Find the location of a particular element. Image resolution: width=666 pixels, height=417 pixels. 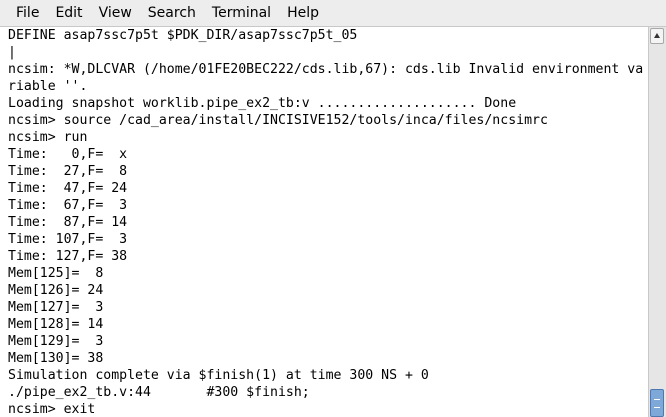

terminal-line: Time: 47,F= 24 is located at coordinates (68, 188).